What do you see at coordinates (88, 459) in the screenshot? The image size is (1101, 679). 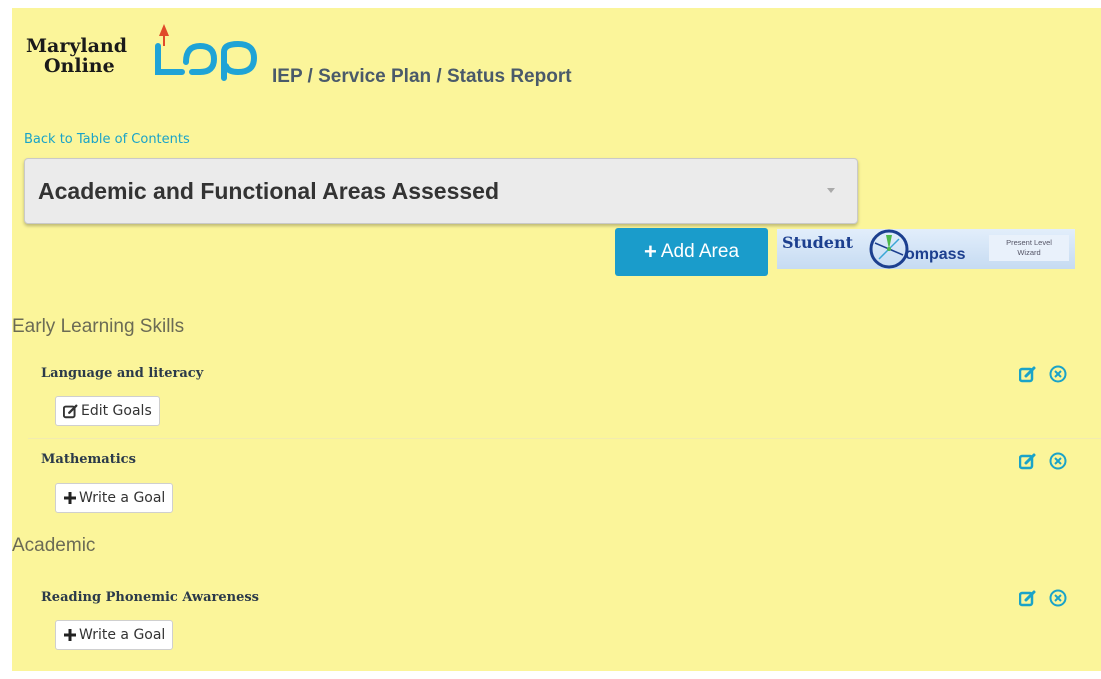 I see `area-name: Mathematics` at bounding box center [88, 459].